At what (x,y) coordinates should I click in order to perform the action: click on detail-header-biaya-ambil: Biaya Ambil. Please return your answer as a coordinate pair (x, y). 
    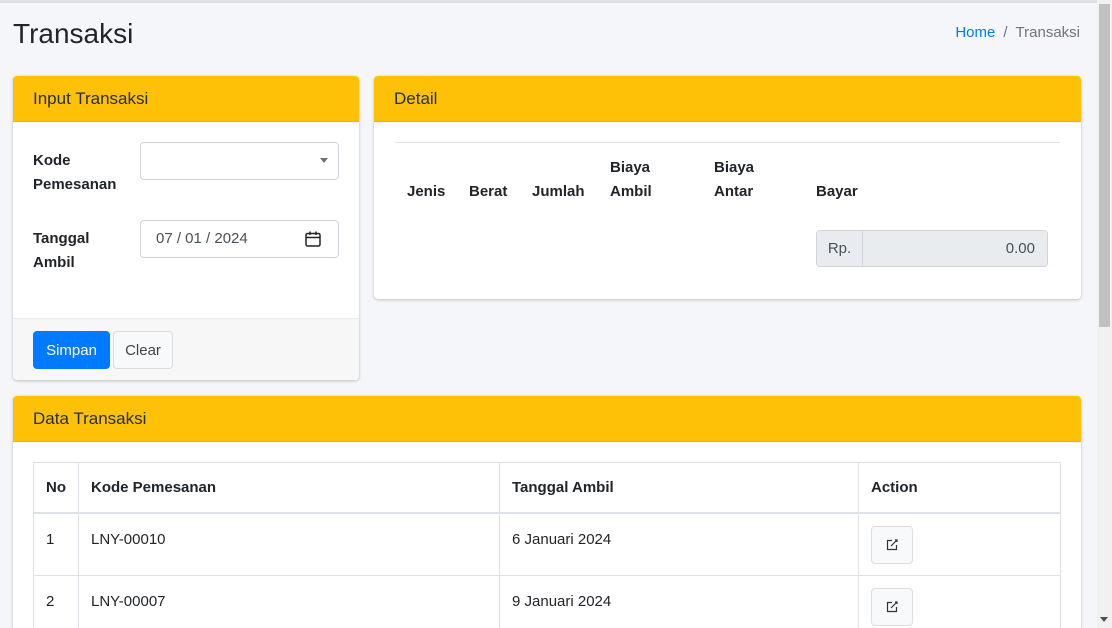
    Looking at the image, I should click on (631, 179).